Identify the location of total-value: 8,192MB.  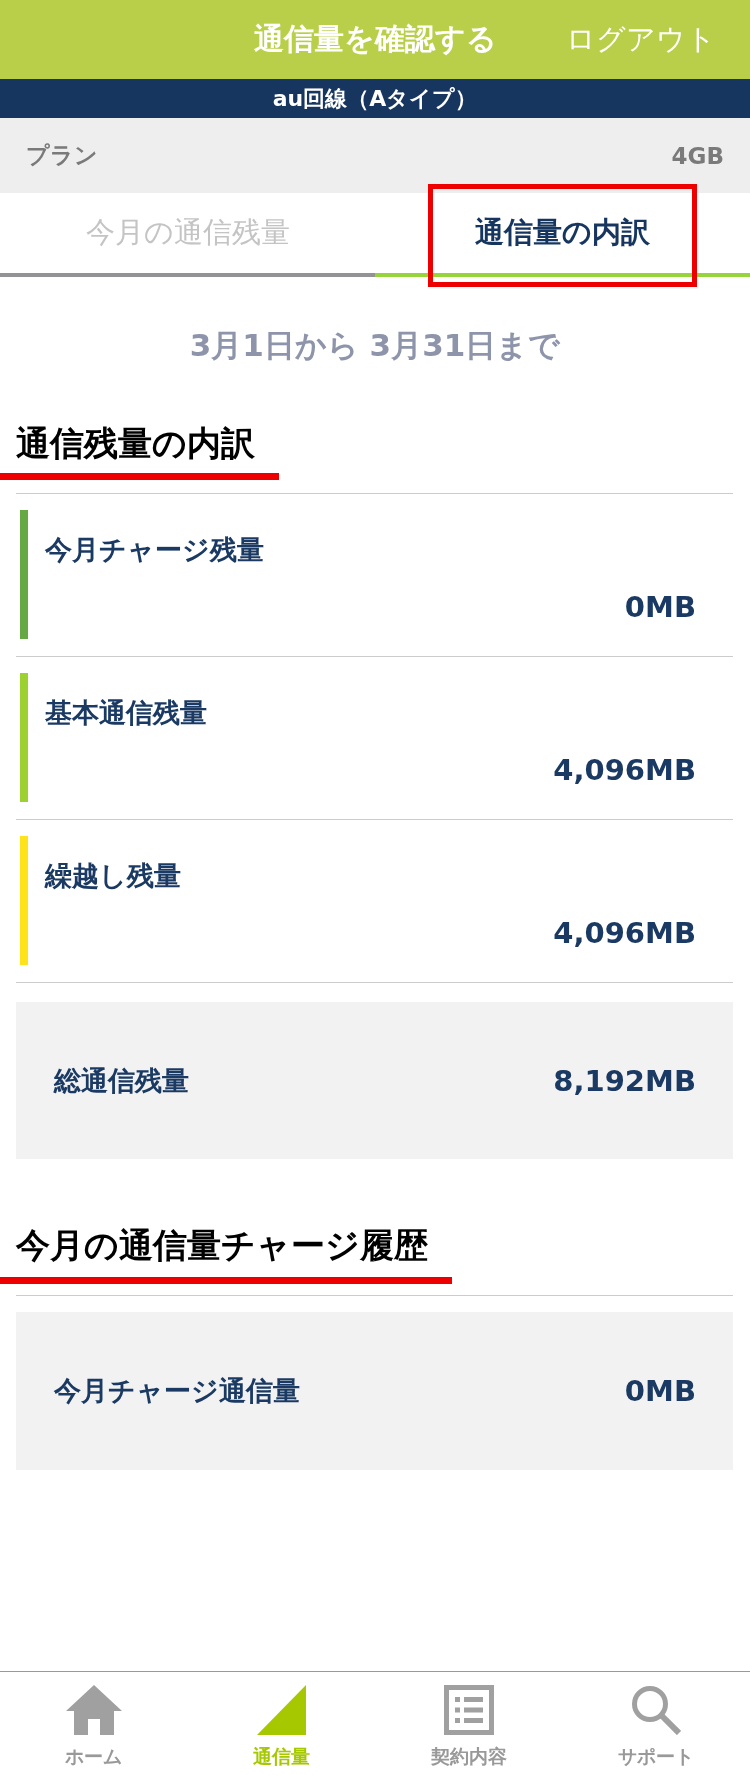
(624, 1080).